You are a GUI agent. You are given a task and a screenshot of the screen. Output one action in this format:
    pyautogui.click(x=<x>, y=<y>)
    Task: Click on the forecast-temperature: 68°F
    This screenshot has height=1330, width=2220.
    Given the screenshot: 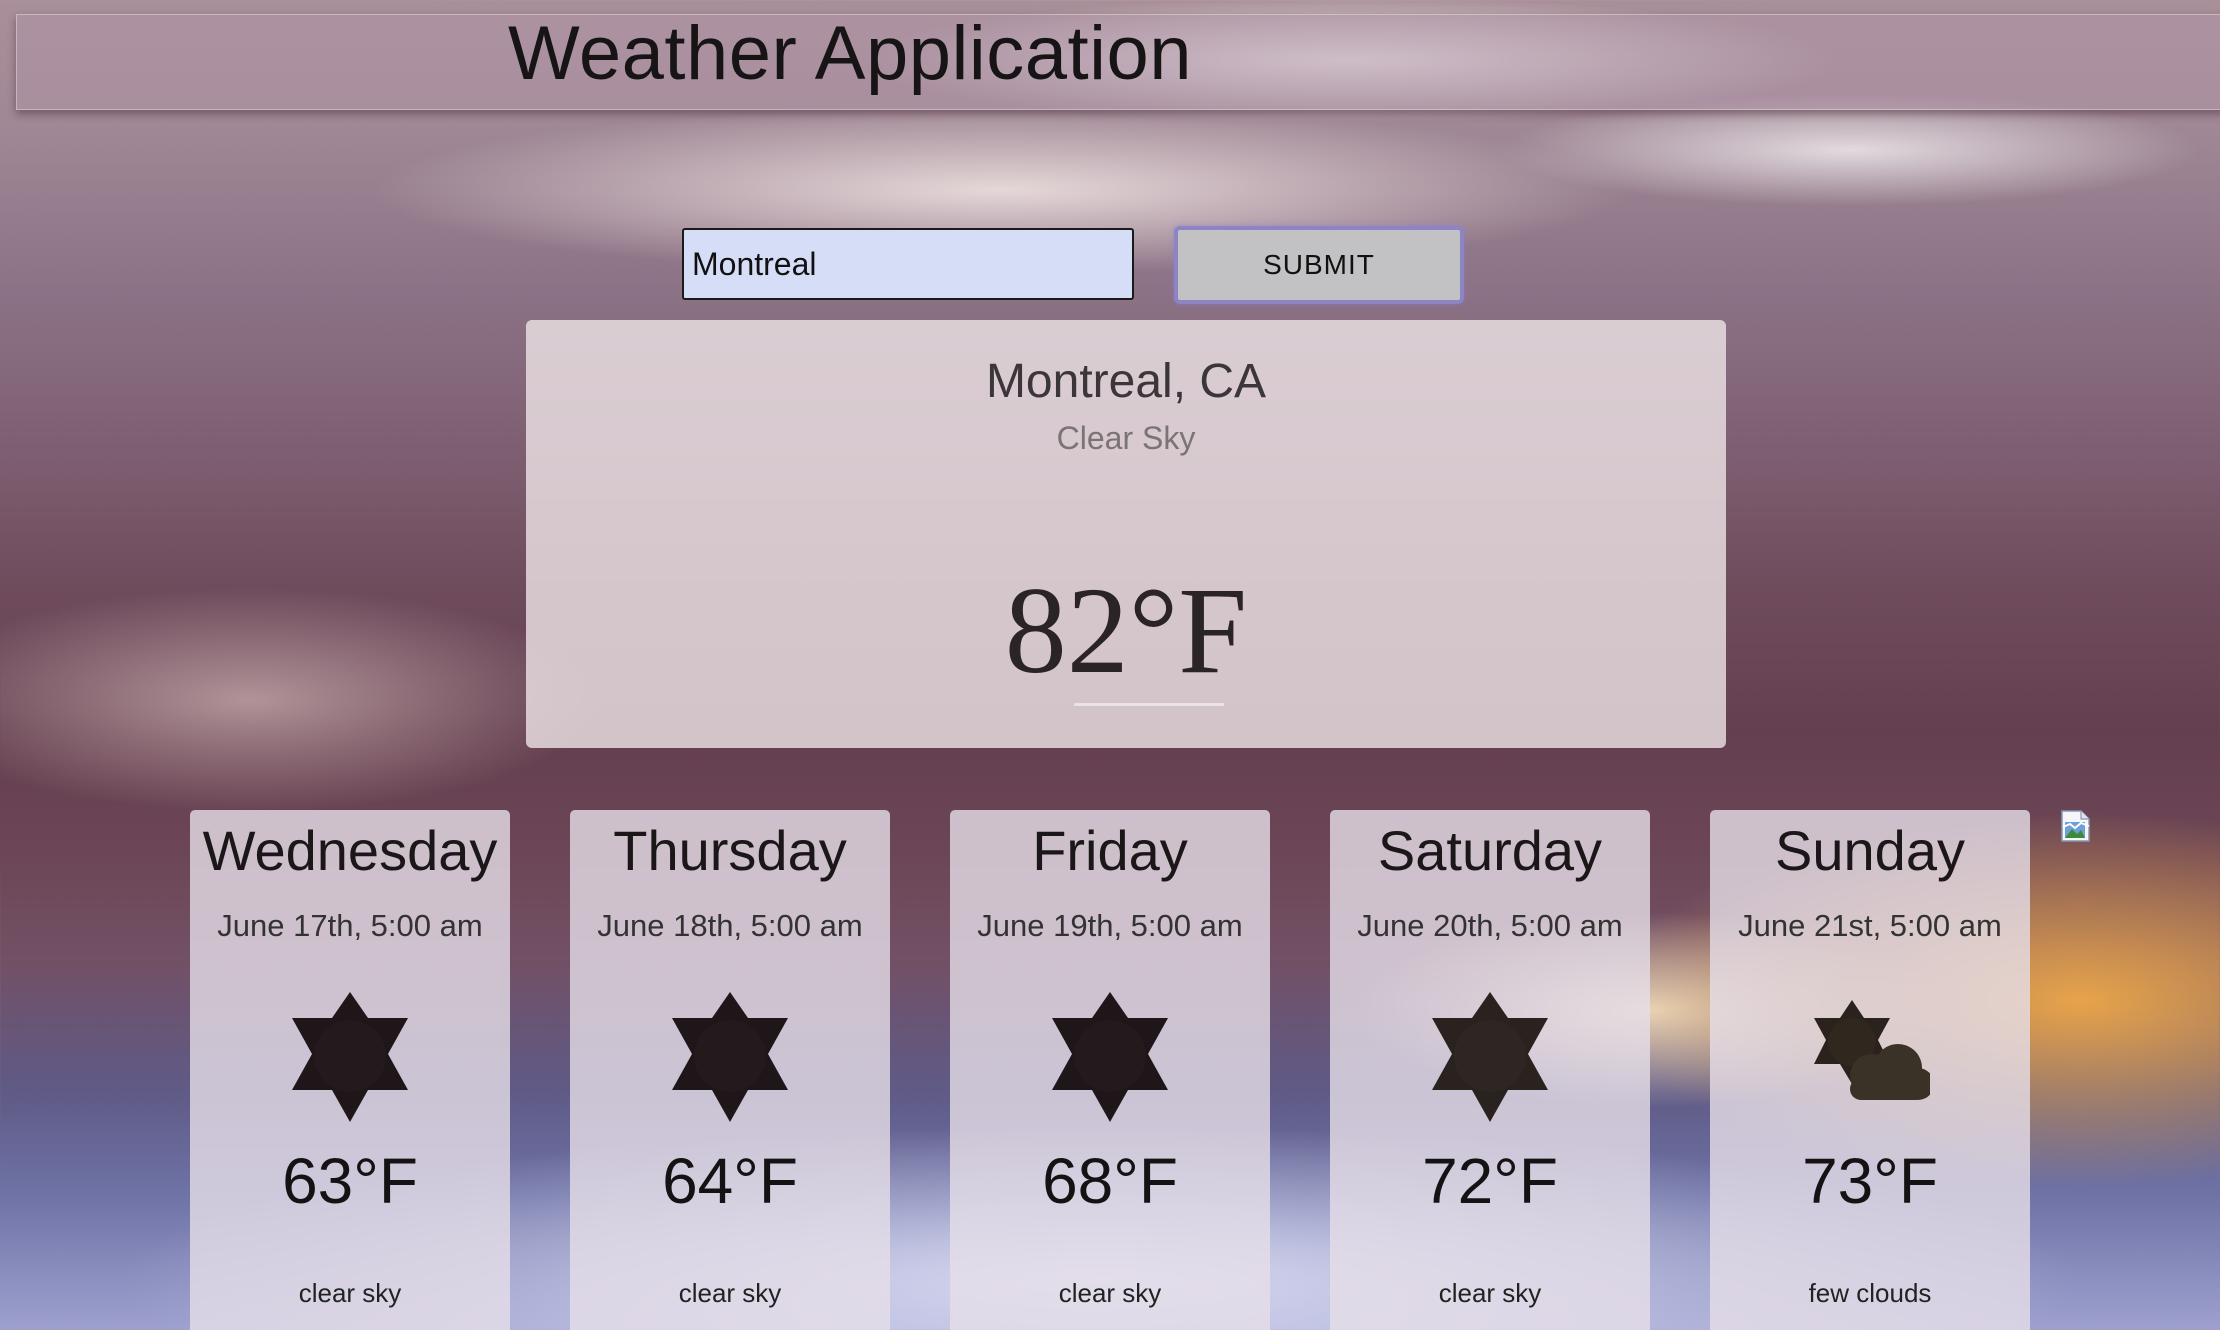 What is the action you would take?
    pyautogui.click(x=1110, y=1181)
    